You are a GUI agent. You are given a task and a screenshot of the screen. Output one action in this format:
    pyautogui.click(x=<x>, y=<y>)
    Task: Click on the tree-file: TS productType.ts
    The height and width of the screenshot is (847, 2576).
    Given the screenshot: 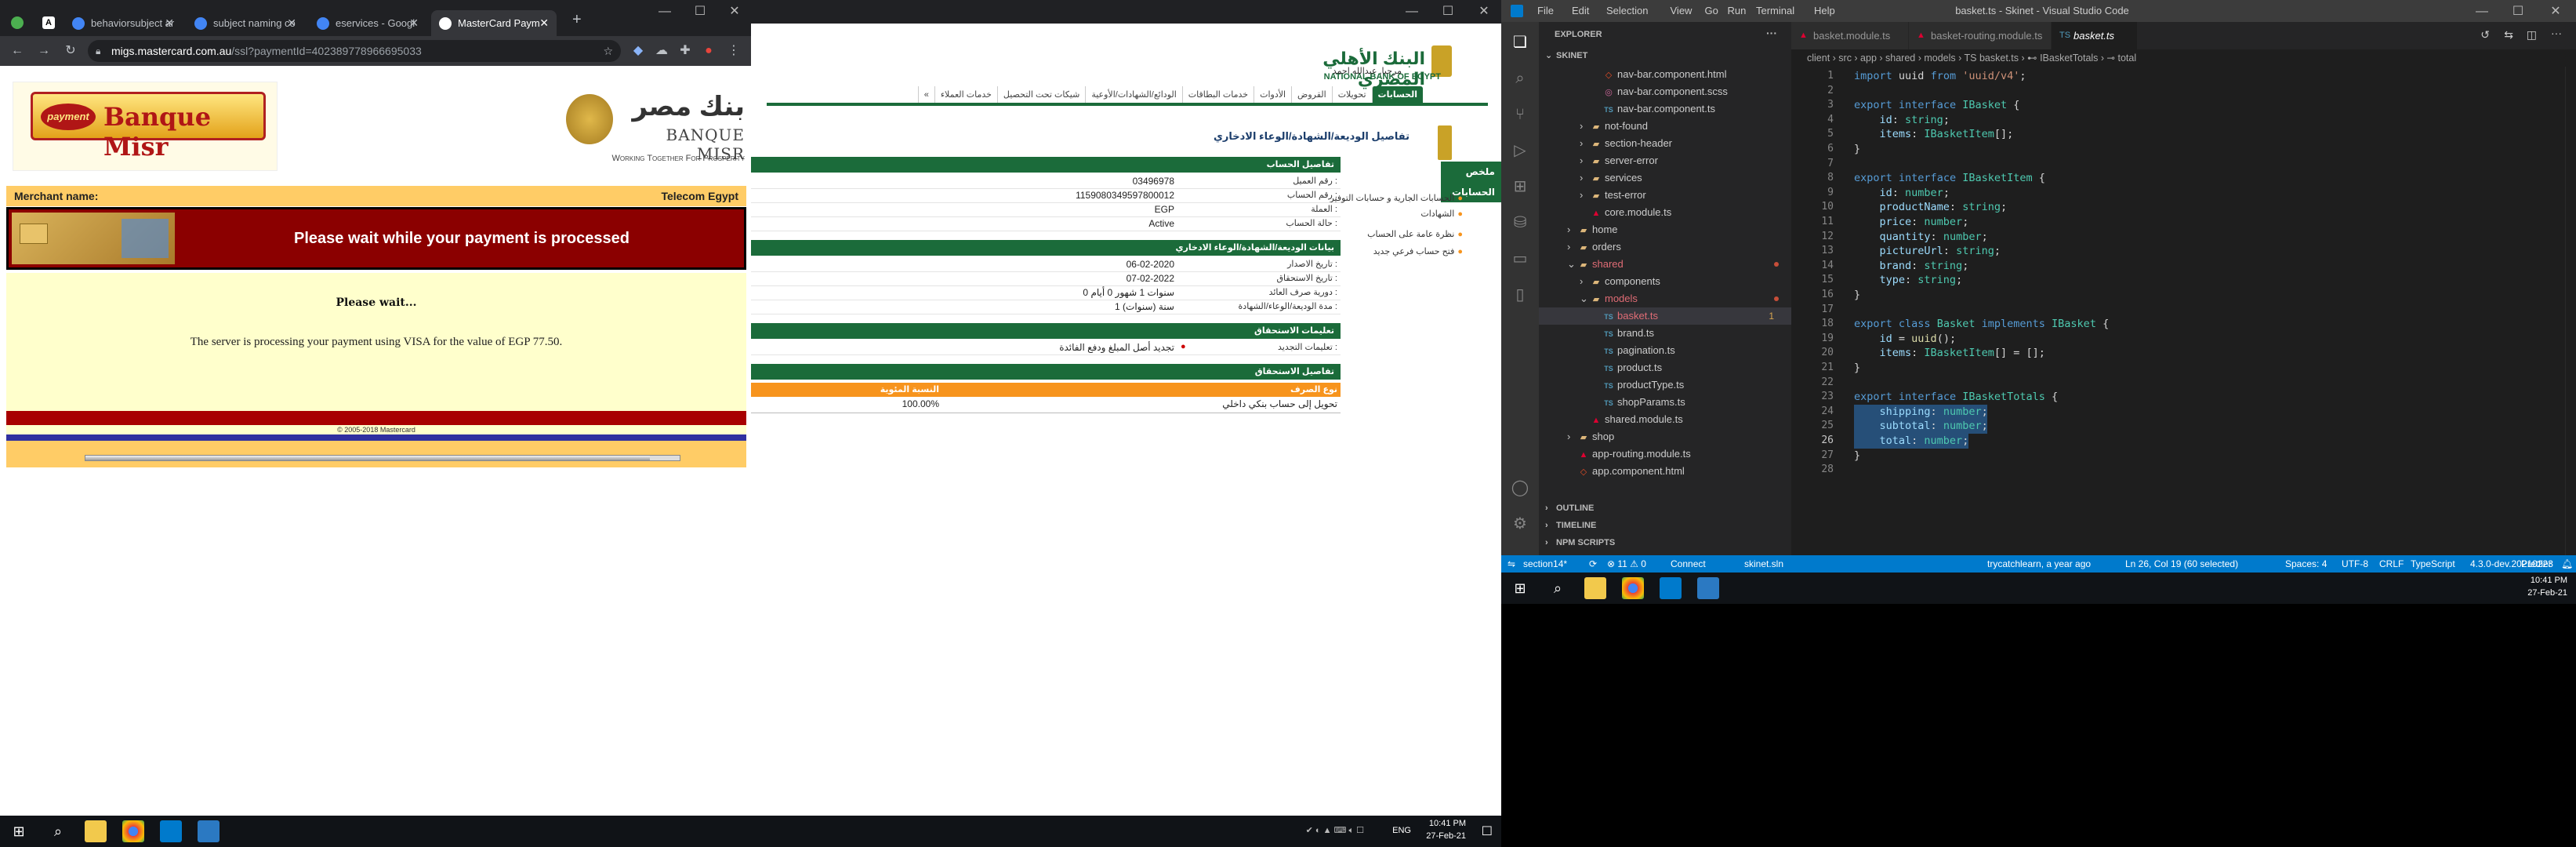 What is the action you would take?
    pyautogui.click(x=1665, y=385)
    